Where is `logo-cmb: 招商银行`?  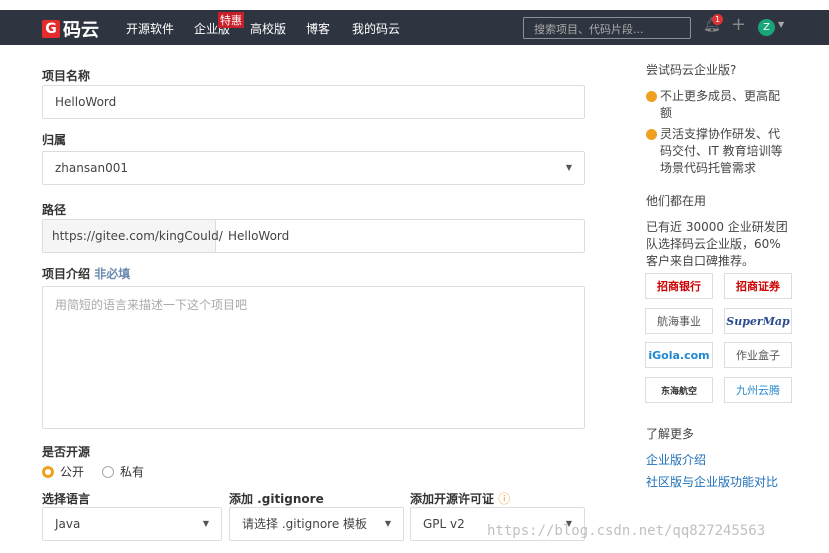 logo-cmb: 招商银行 is located at coordinates (679, 286).